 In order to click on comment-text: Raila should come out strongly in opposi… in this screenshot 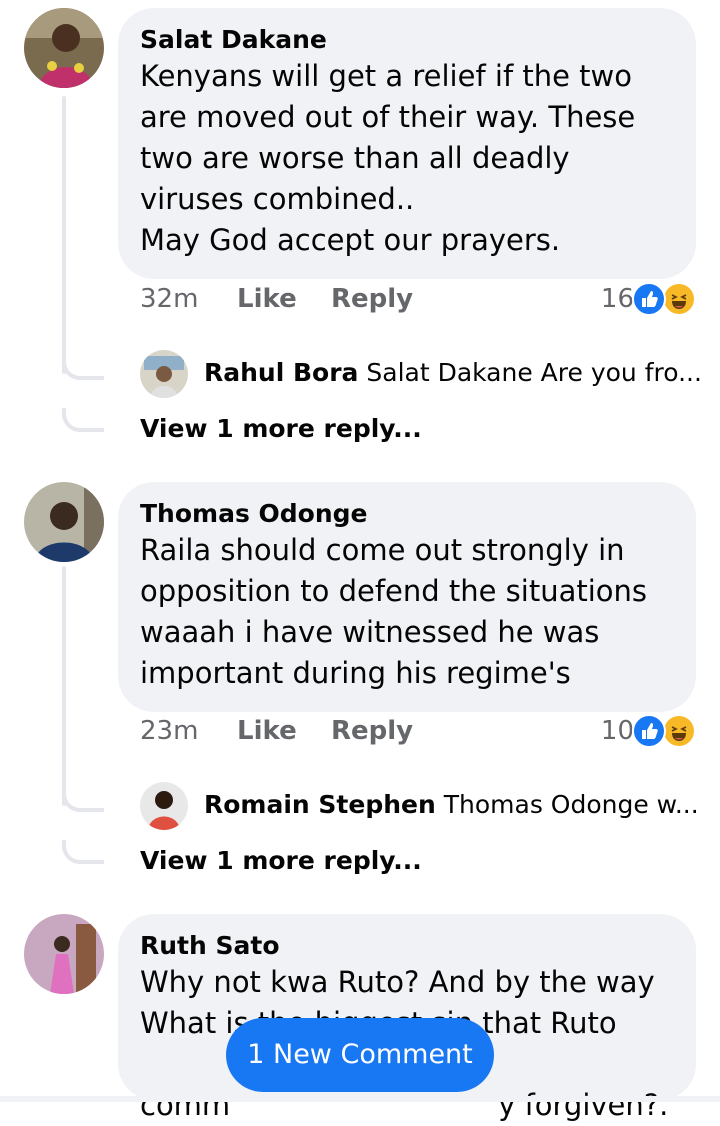, I will do `click(394, 611)`.